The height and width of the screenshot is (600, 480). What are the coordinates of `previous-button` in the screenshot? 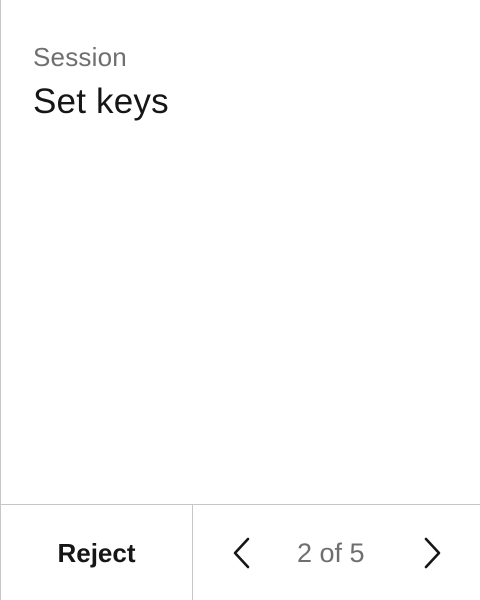 It's located at (243, 553).